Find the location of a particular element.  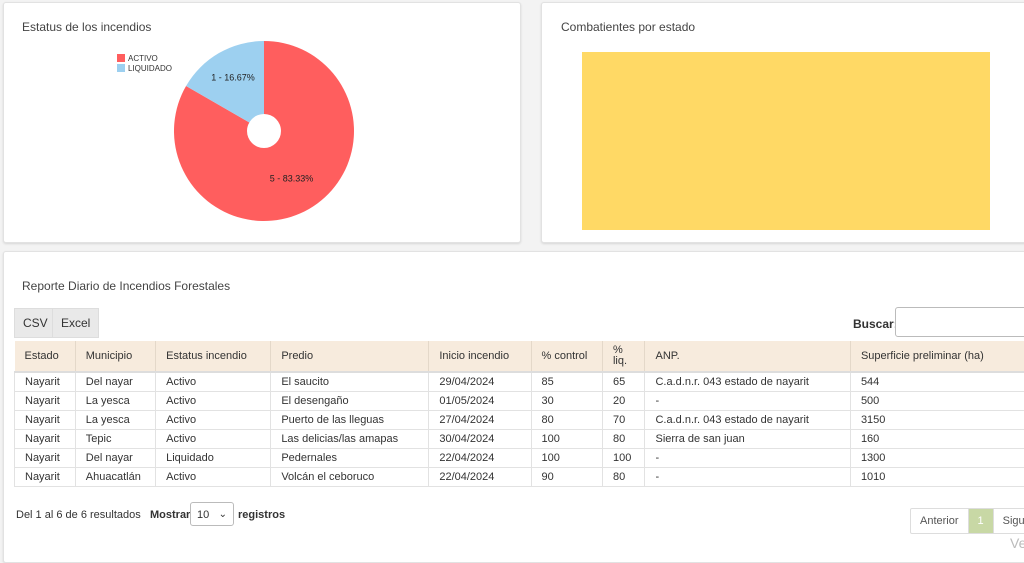

watermark: Ve is located at coordinates (1017, 543).